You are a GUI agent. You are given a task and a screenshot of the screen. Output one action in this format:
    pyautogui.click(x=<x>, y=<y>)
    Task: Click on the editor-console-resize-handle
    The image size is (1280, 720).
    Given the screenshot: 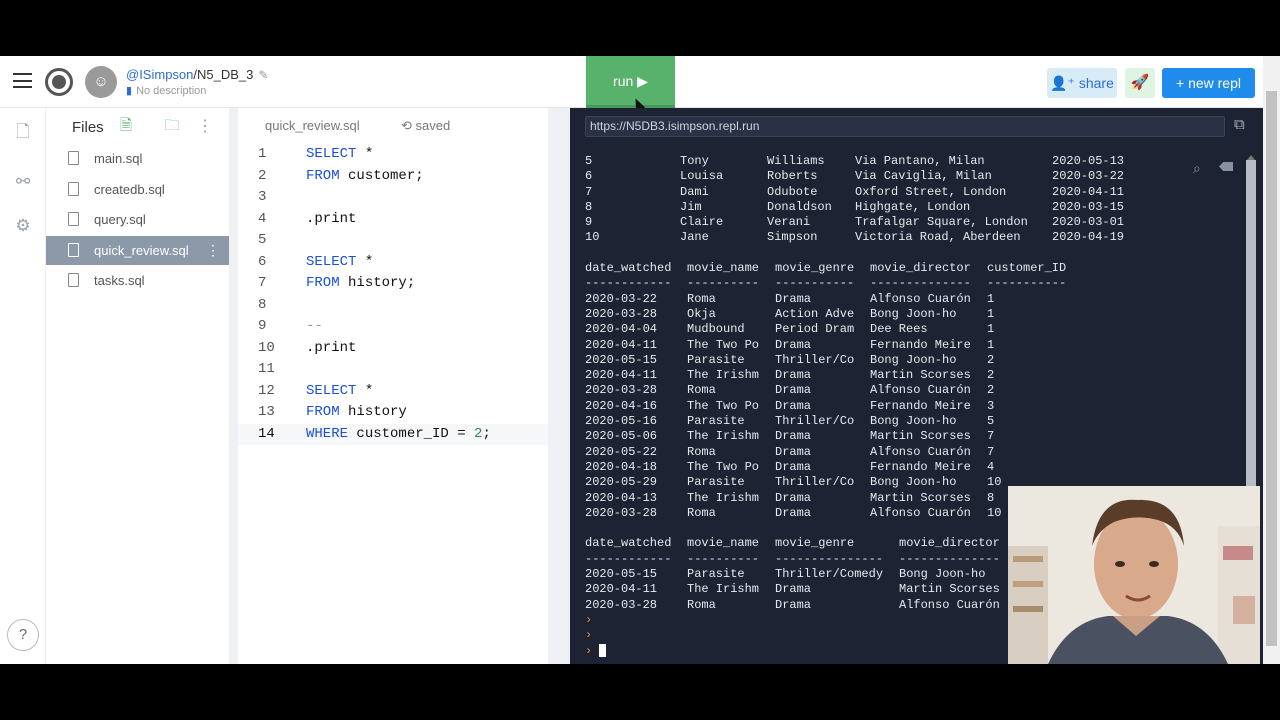 What is the action you would take?
    pyautogui.click(x=559, y=386)
    